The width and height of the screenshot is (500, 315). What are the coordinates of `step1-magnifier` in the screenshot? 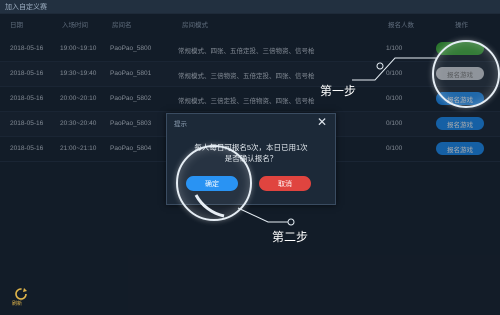 It's located at (466, 74).